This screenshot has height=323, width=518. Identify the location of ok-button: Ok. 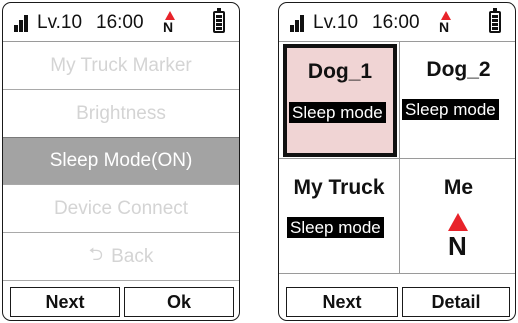
(179, 302).